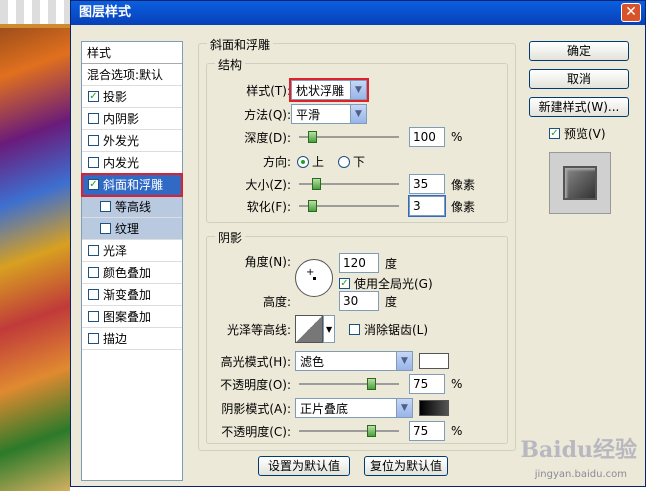  What do you see at coordinates (359, 301) in the screenshot?
I see `altitude-input: 30` at bounding box center [359, 301].